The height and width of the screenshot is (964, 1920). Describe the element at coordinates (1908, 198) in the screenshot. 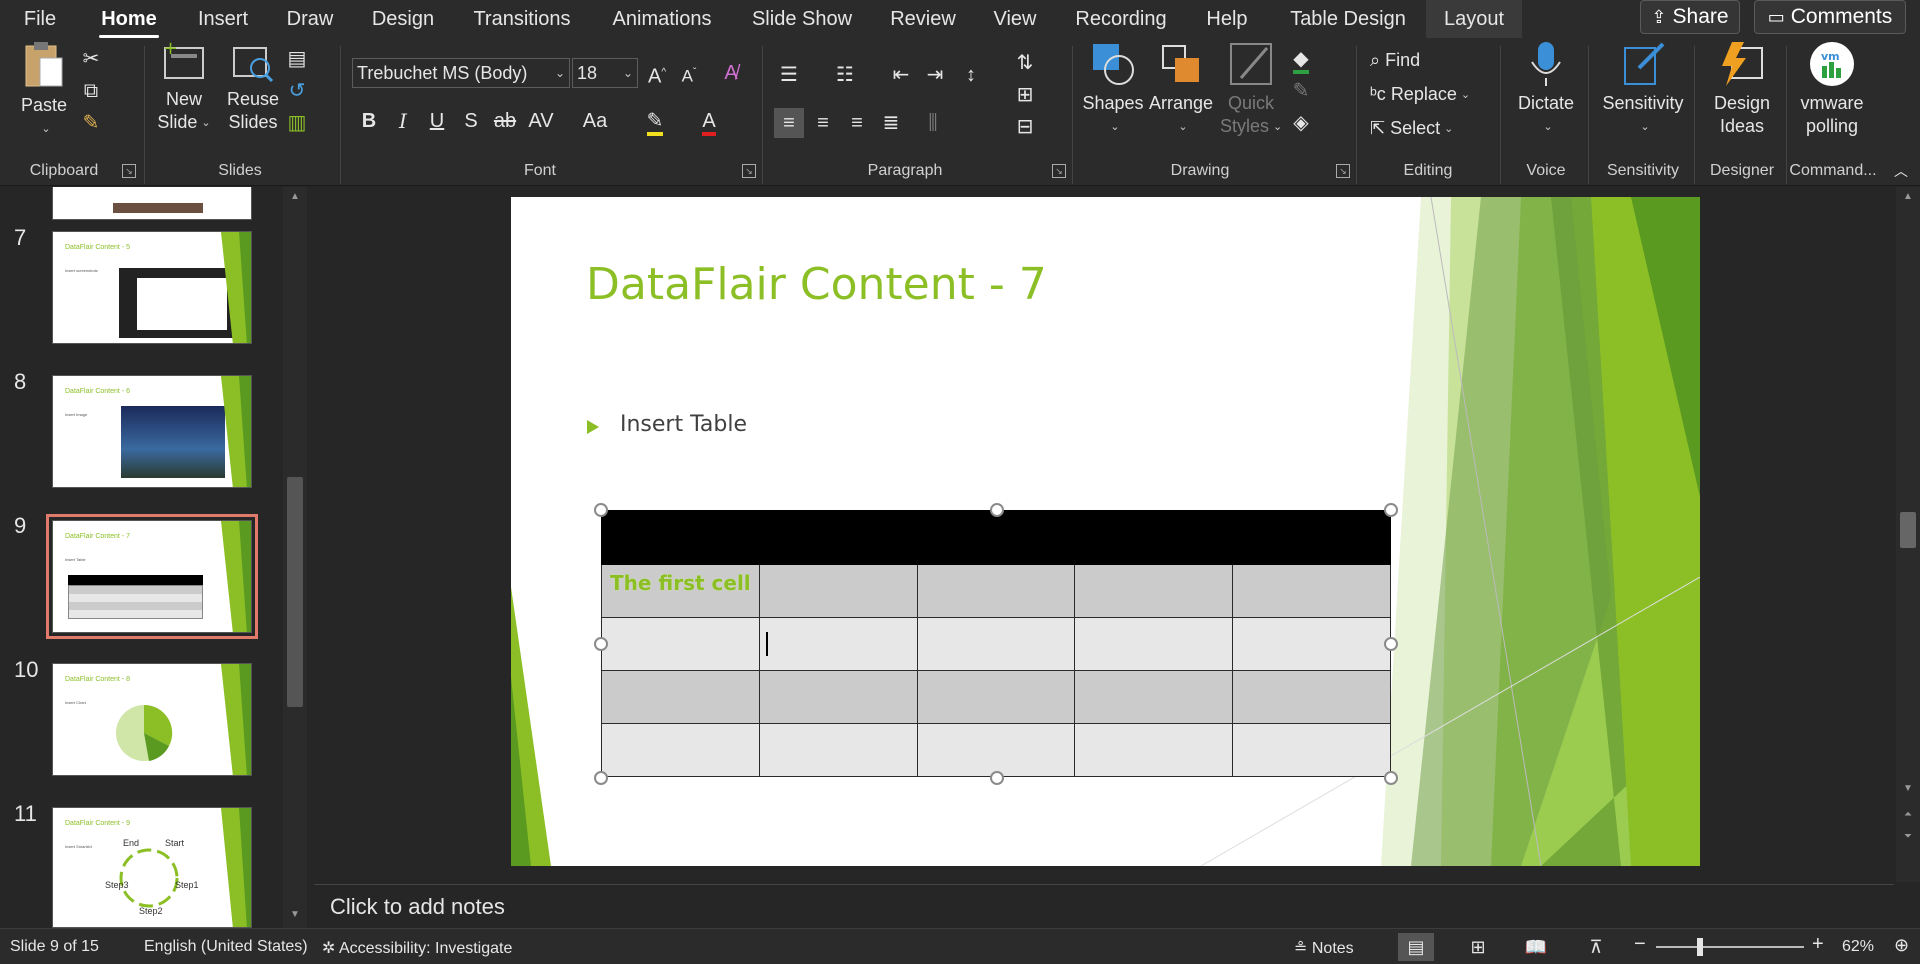

I see `scroll-up-icon: ▲` at that location.